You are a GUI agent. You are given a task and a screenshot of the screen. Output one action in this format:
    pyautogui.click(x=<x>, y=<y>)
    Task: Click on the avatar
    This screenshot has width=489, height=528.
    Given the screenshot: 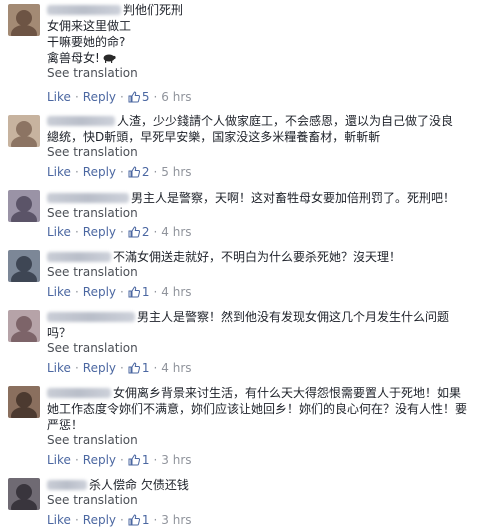 What is the action you would take?
    pyautogui.click(x=24, y=494)
    